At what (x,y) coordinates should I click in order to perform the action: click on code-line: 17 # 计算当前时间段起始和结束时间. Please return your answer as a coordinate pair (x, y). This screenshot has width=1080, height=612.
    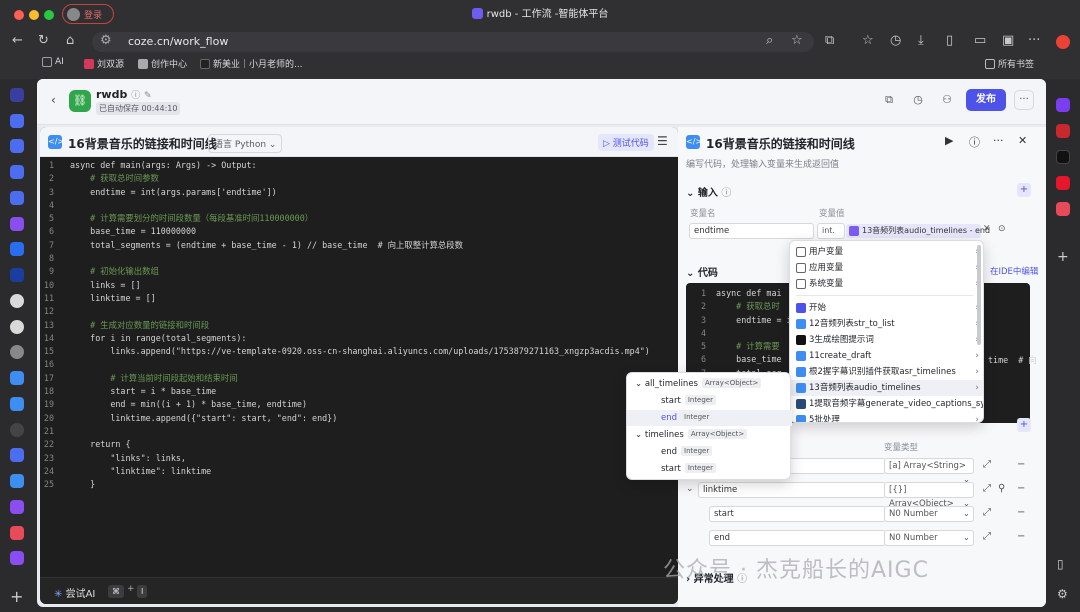
    Looking at the image, I should click on (359, 378).